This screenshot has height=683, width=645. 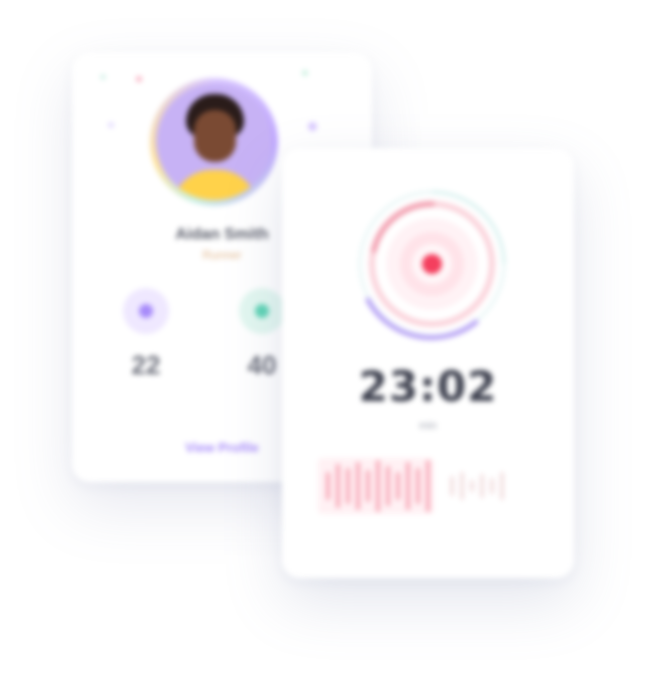 I want to click on record-rings, so click(x=432, y=265).